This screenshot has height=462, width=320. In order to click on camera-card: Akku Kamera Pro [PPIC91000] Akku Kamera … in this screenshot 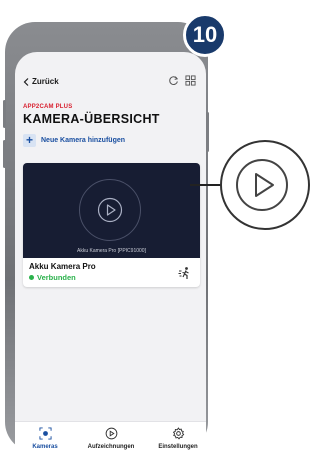, I will do `click(111, 225)`.